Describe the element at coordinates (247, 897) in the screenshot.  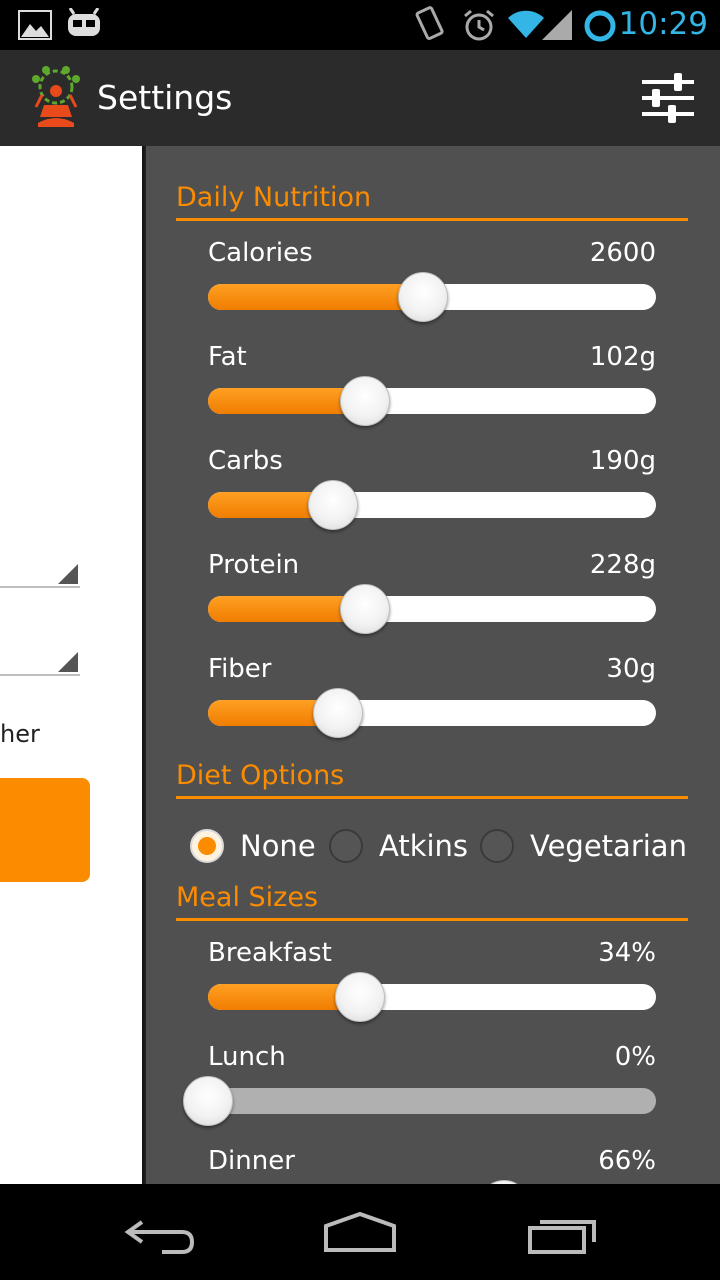
I see `section-title: Meal Sizes` at that location.